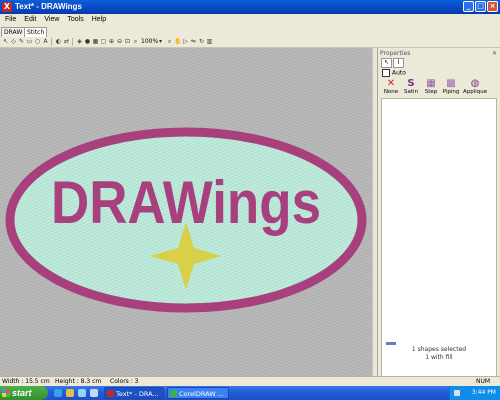 The width and height of the screenshot is (500, 400). What do you see at coordinates (48, 6) in the screenshot?
I see `window-title: Text* - DRAWings` at bounding box center [48, 6].